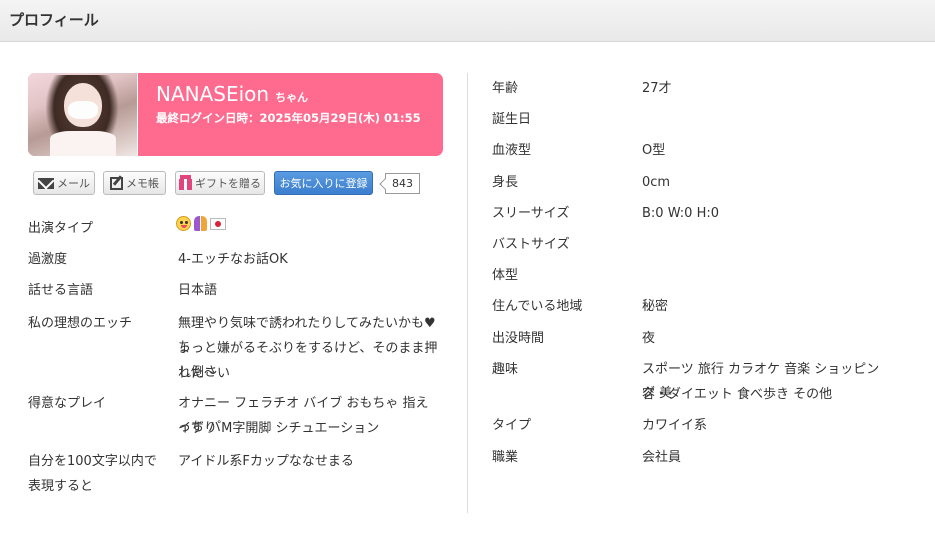 The width and height of the screenshot is (935, 538). I want to click on performance-type-icons, so click(201, 223).